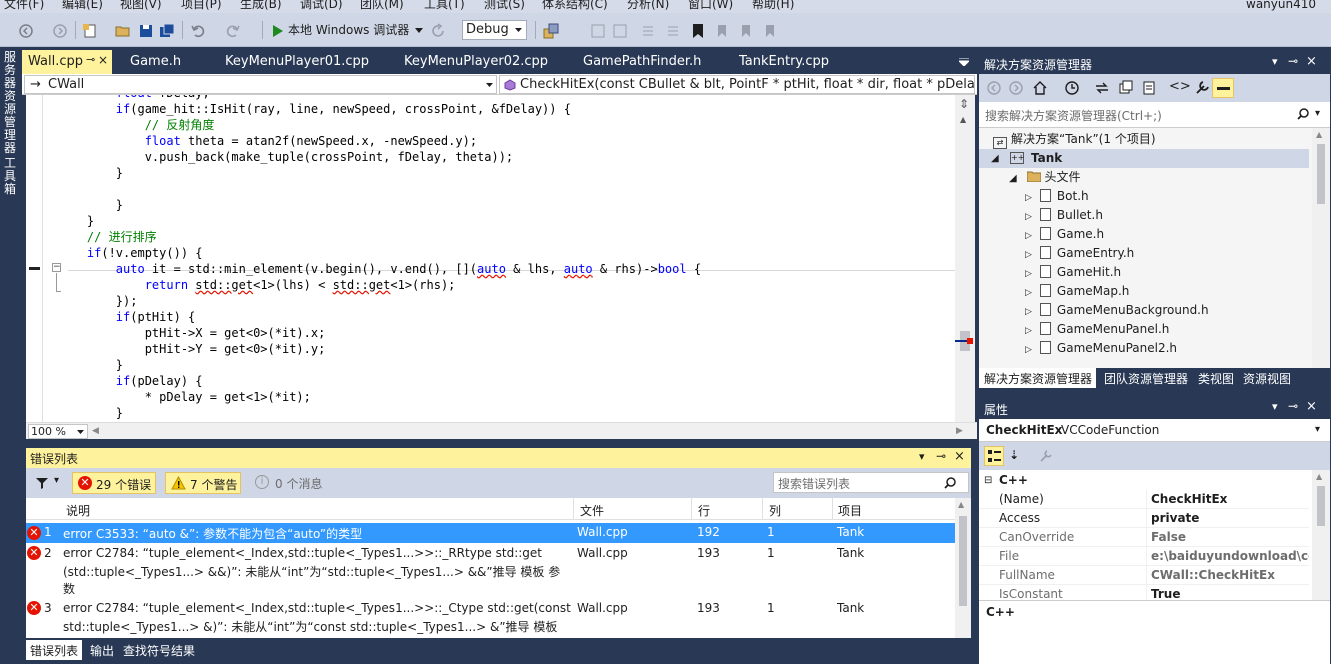  I want to click on messages-filter-button: i 0 个消息, so click(289, 483).